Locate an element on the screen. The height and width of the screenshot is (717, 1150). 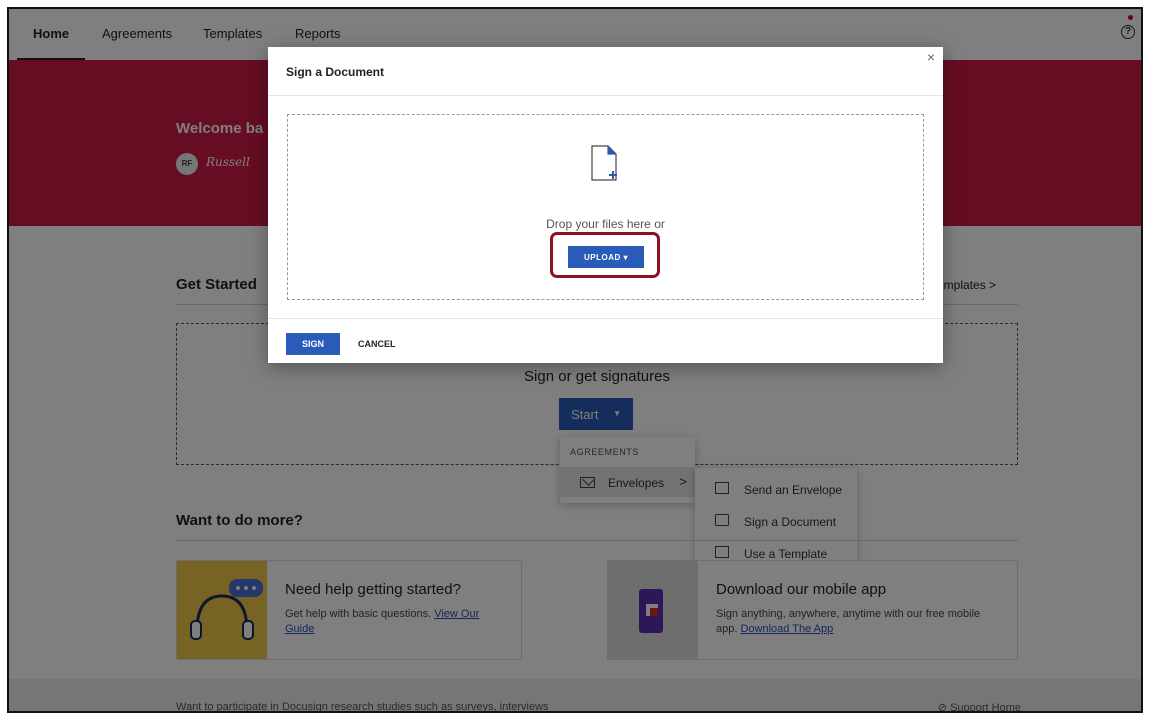
upload-button: UPLOAD ▾ is located at coordinates (606, 257).